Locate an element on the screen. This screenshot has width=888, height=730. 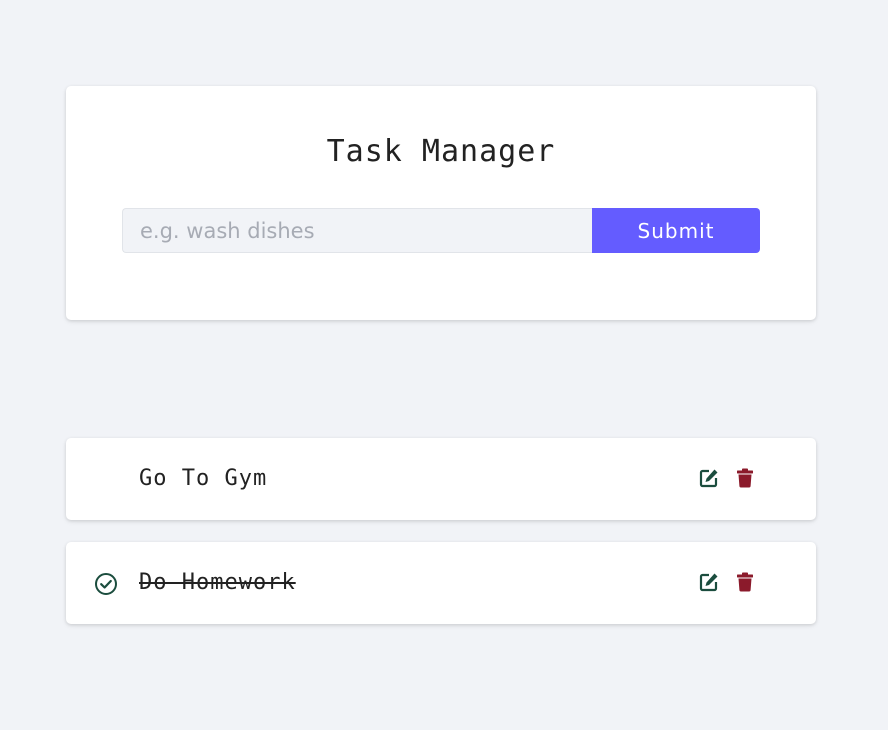
task-item: Do Homework is located at coordinates (441, 583).